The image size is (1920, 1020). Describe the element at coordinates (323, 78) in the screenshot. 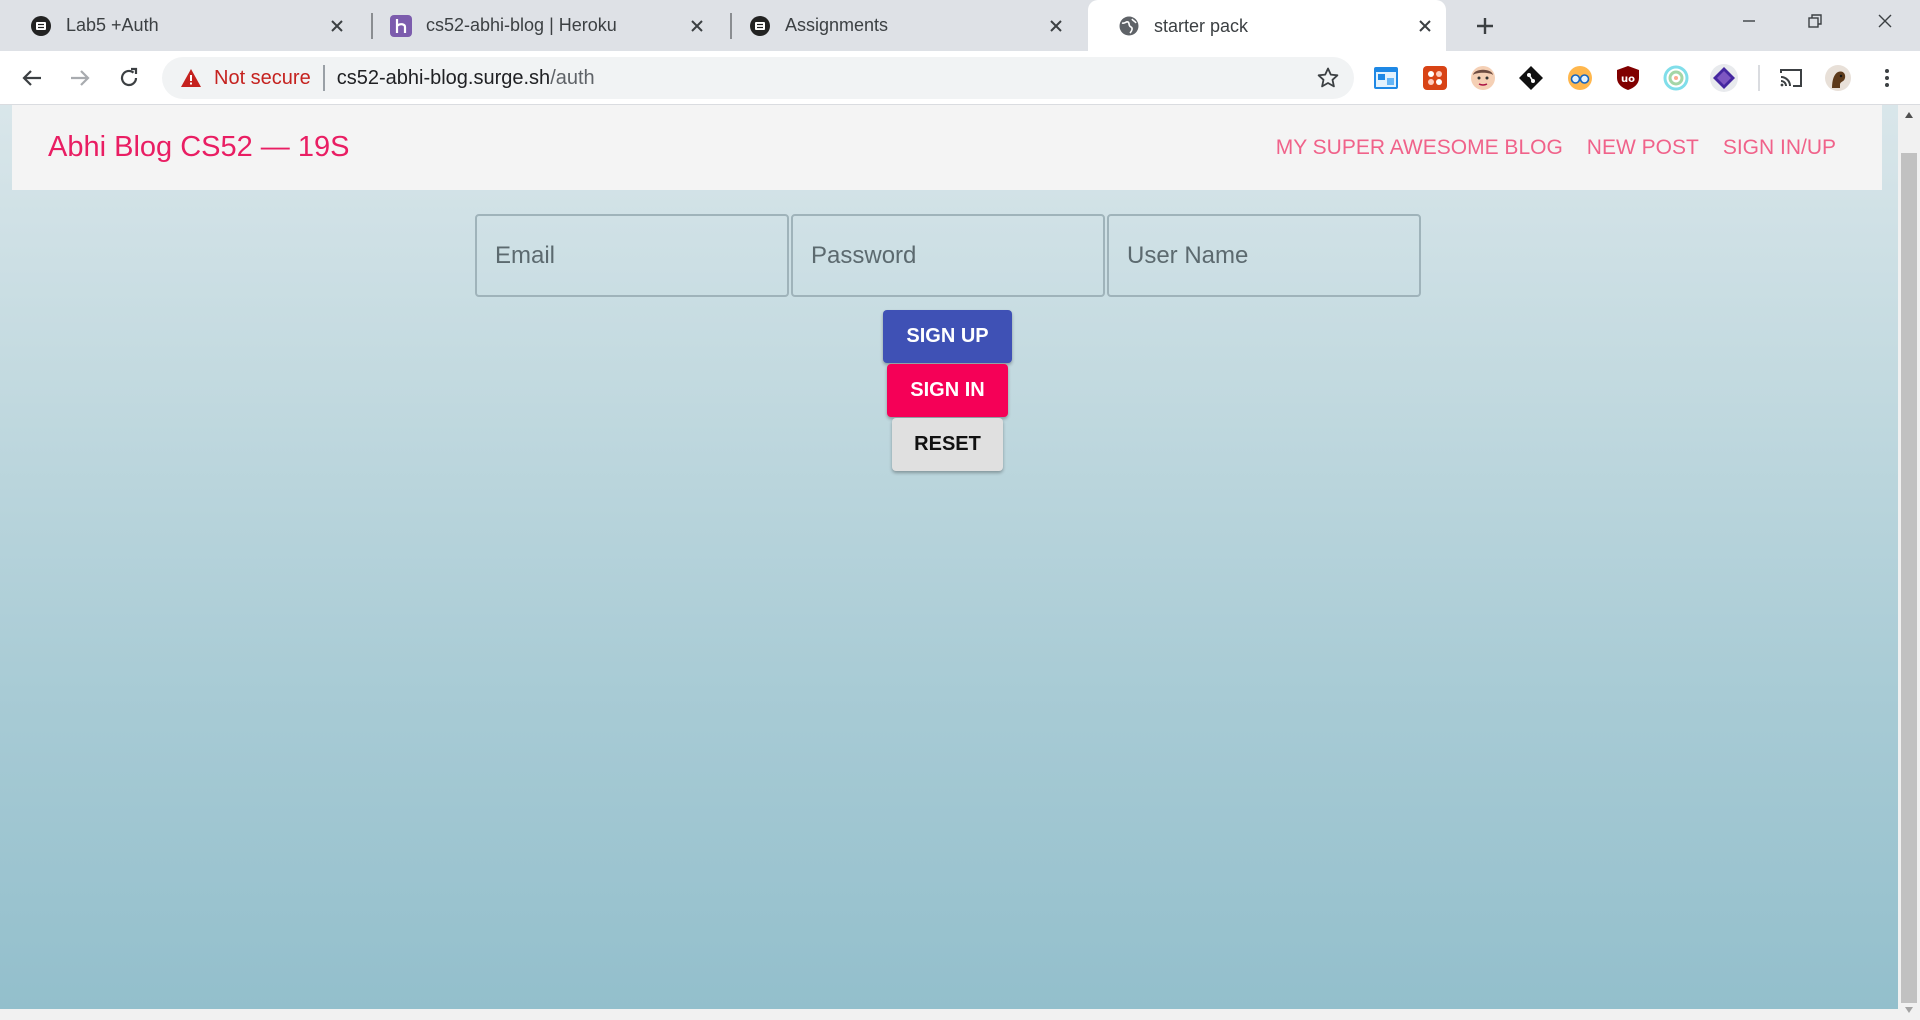

I see `divider` at that location.